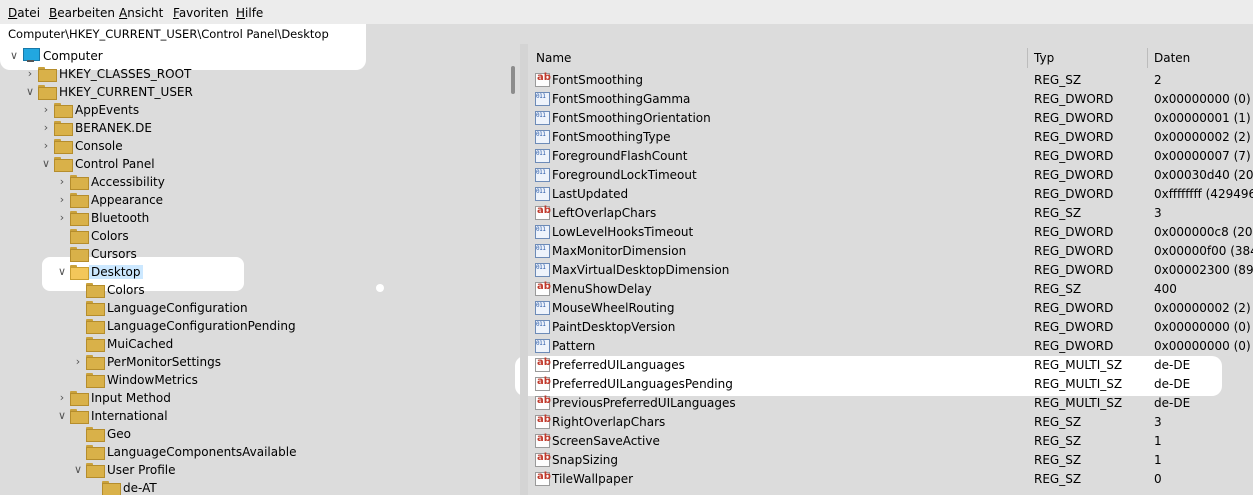 The image size is (1253, 495). Describe the element at coordinates (255, 487) in the screenshot. I see `tree-item: de-AT` at that location.